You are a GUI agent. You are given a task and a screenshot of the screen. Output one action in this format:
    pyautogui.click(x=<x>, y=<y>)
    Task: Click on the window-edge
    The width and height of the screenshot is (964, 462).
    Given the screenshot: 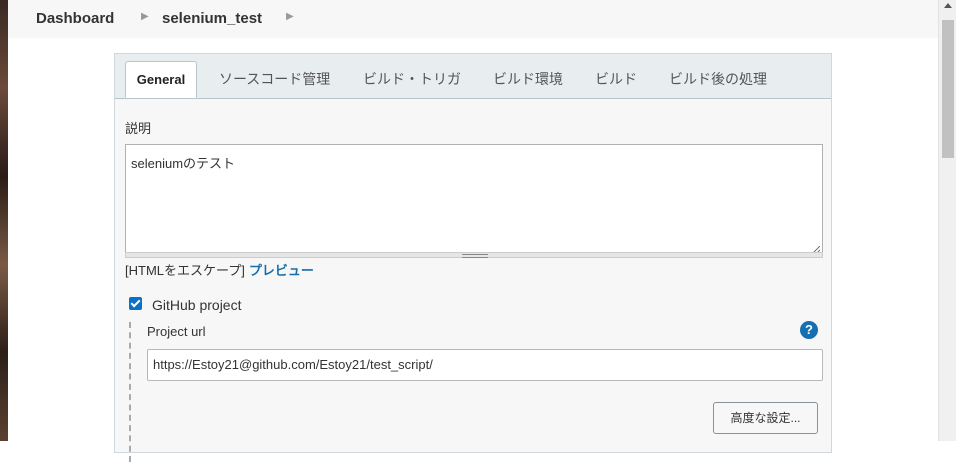 What is the action you would take?
    pyautogui.click(x=960, y=220)
    